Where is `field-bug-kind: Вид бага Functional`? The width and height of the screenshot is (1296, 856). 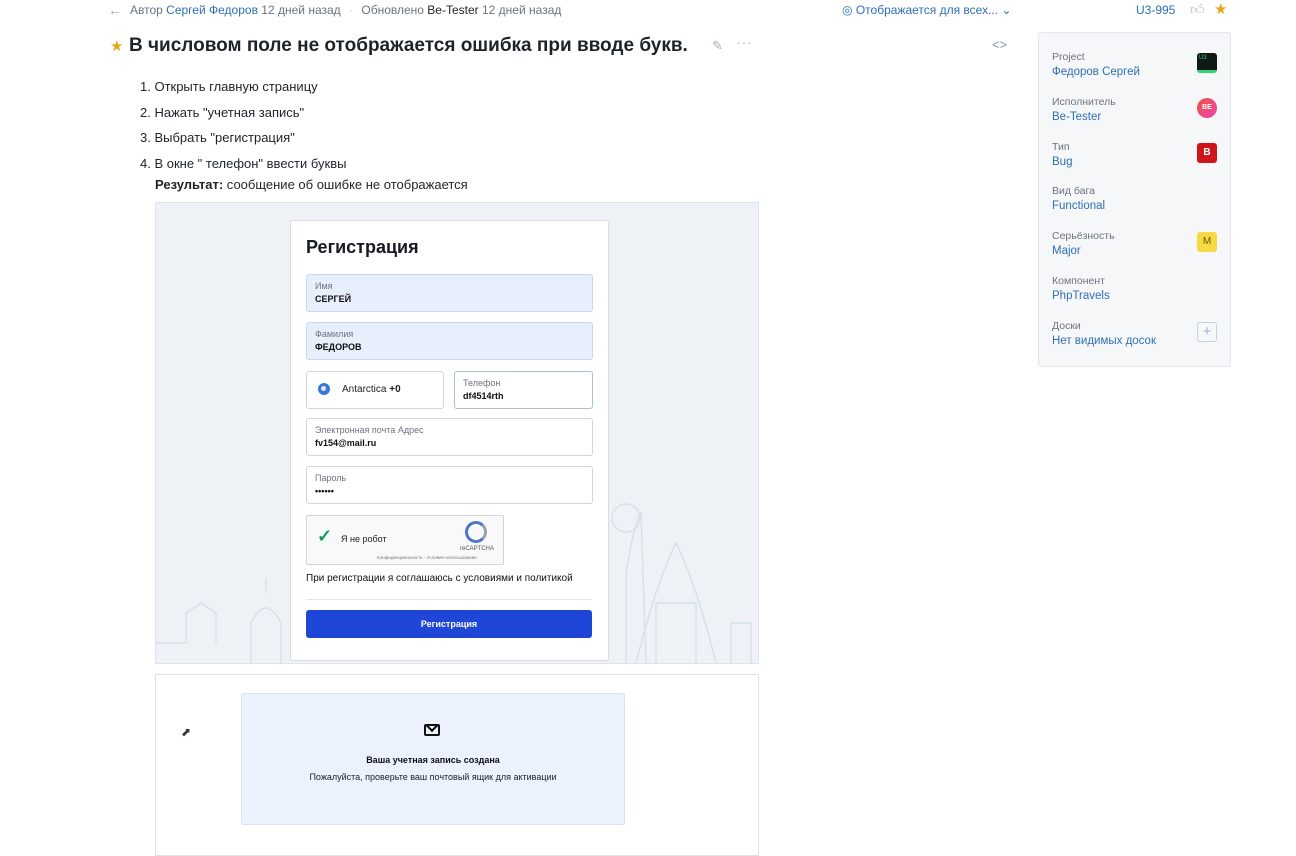
field-bug-kind: Вид бага Functional is located at coordinates (1137, 205).